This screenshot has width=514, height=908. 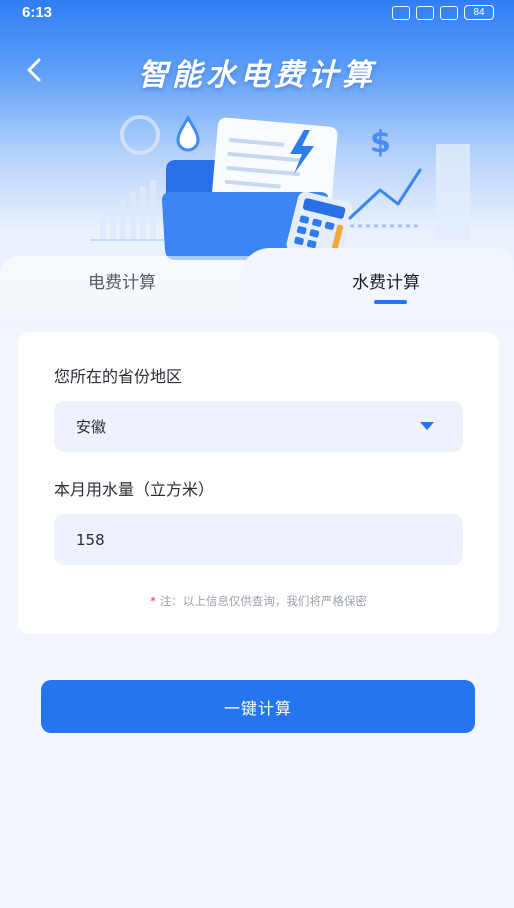 What do you see at coordinates (122, 280) in the screenshot?
I see `tab-electricity: 电费计算` at bounding box center [122, 280].